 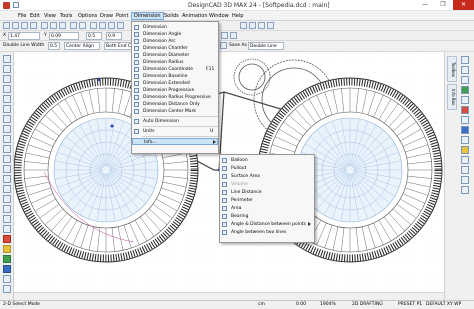 I want to click on copy-icon, so click(x=53, y=25).